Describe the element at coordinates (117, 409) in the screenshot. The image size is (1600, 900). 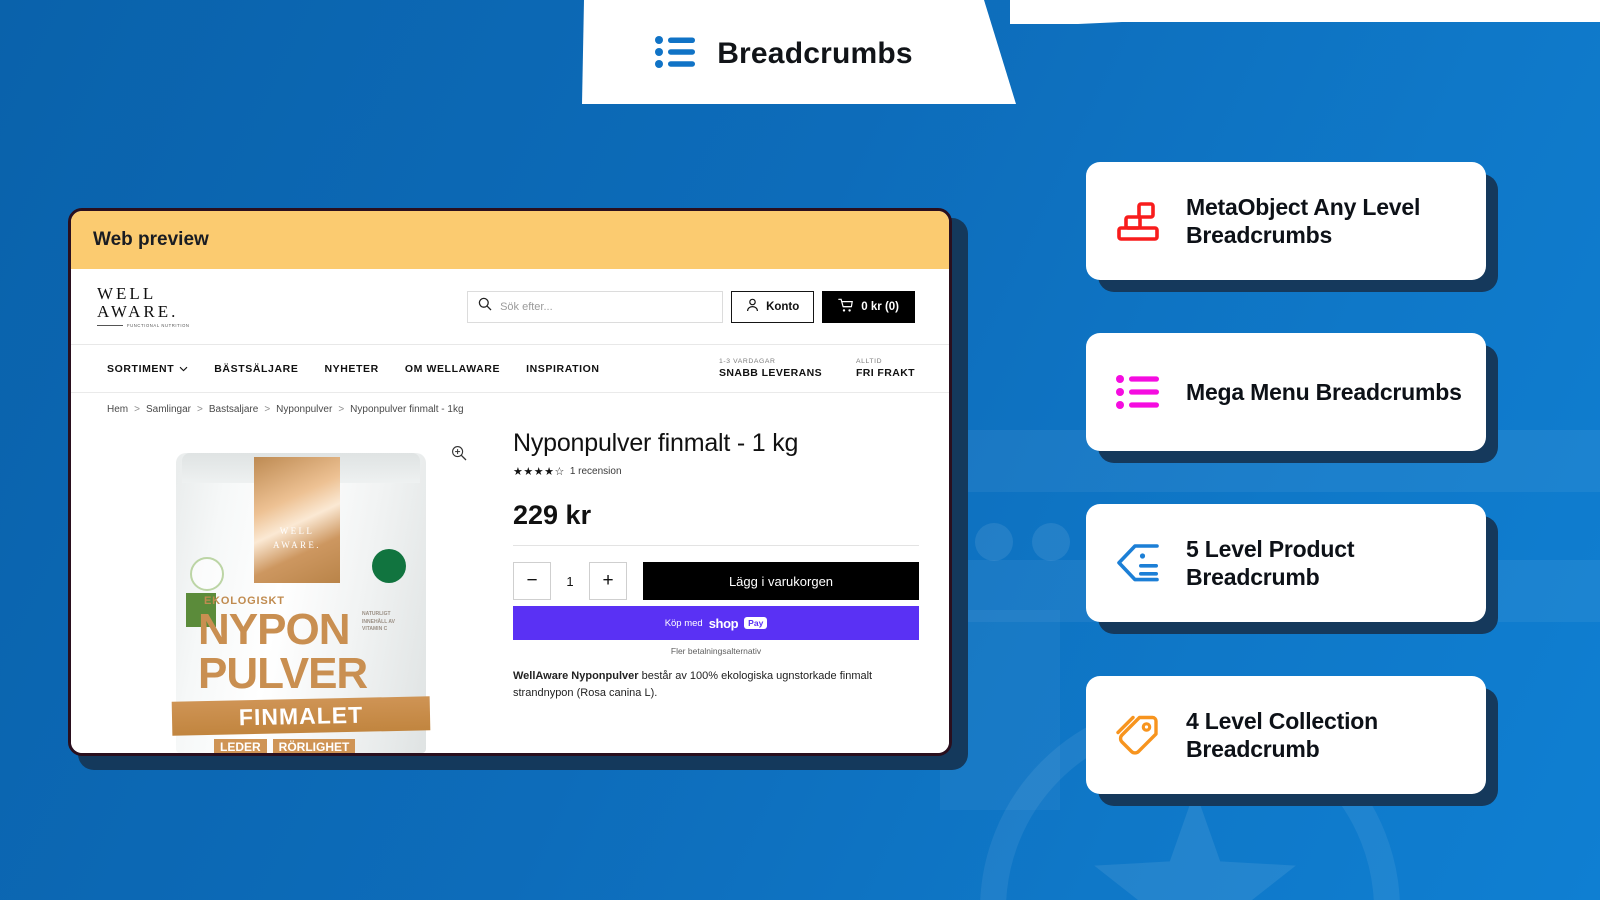
I see `breadcrumb-item: Hem` at that location.